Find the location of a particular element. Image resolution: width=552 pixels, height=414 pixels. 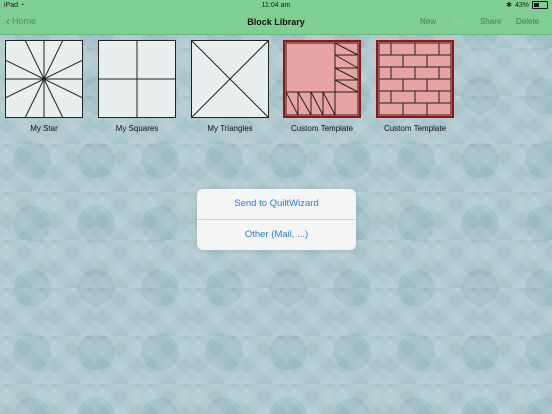

block-label-custom-template-2: Custom Template is located at coordinates (415, 128).